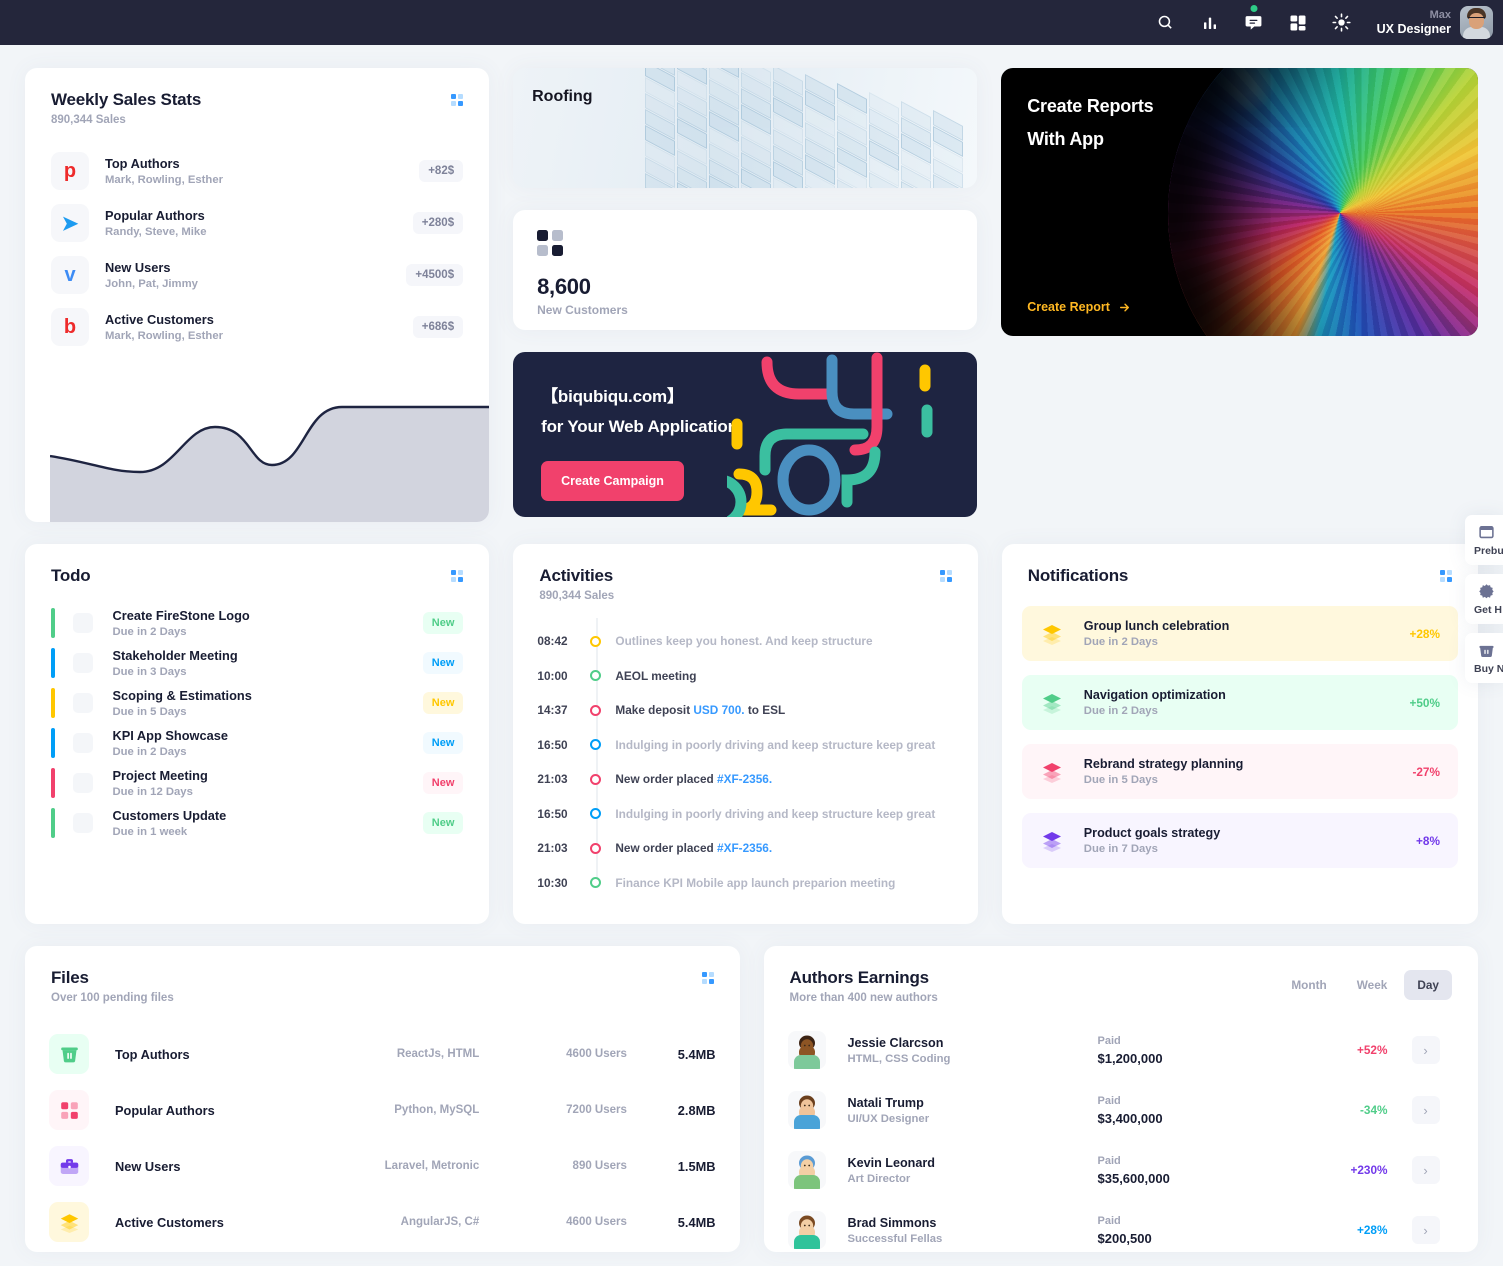 This screenshot has width=1503, height=1266. What do you see at coordinates (1486, 532) in the screenshot?
I see `prebuilt-pages-icon` at bounding box center [1486, 532].